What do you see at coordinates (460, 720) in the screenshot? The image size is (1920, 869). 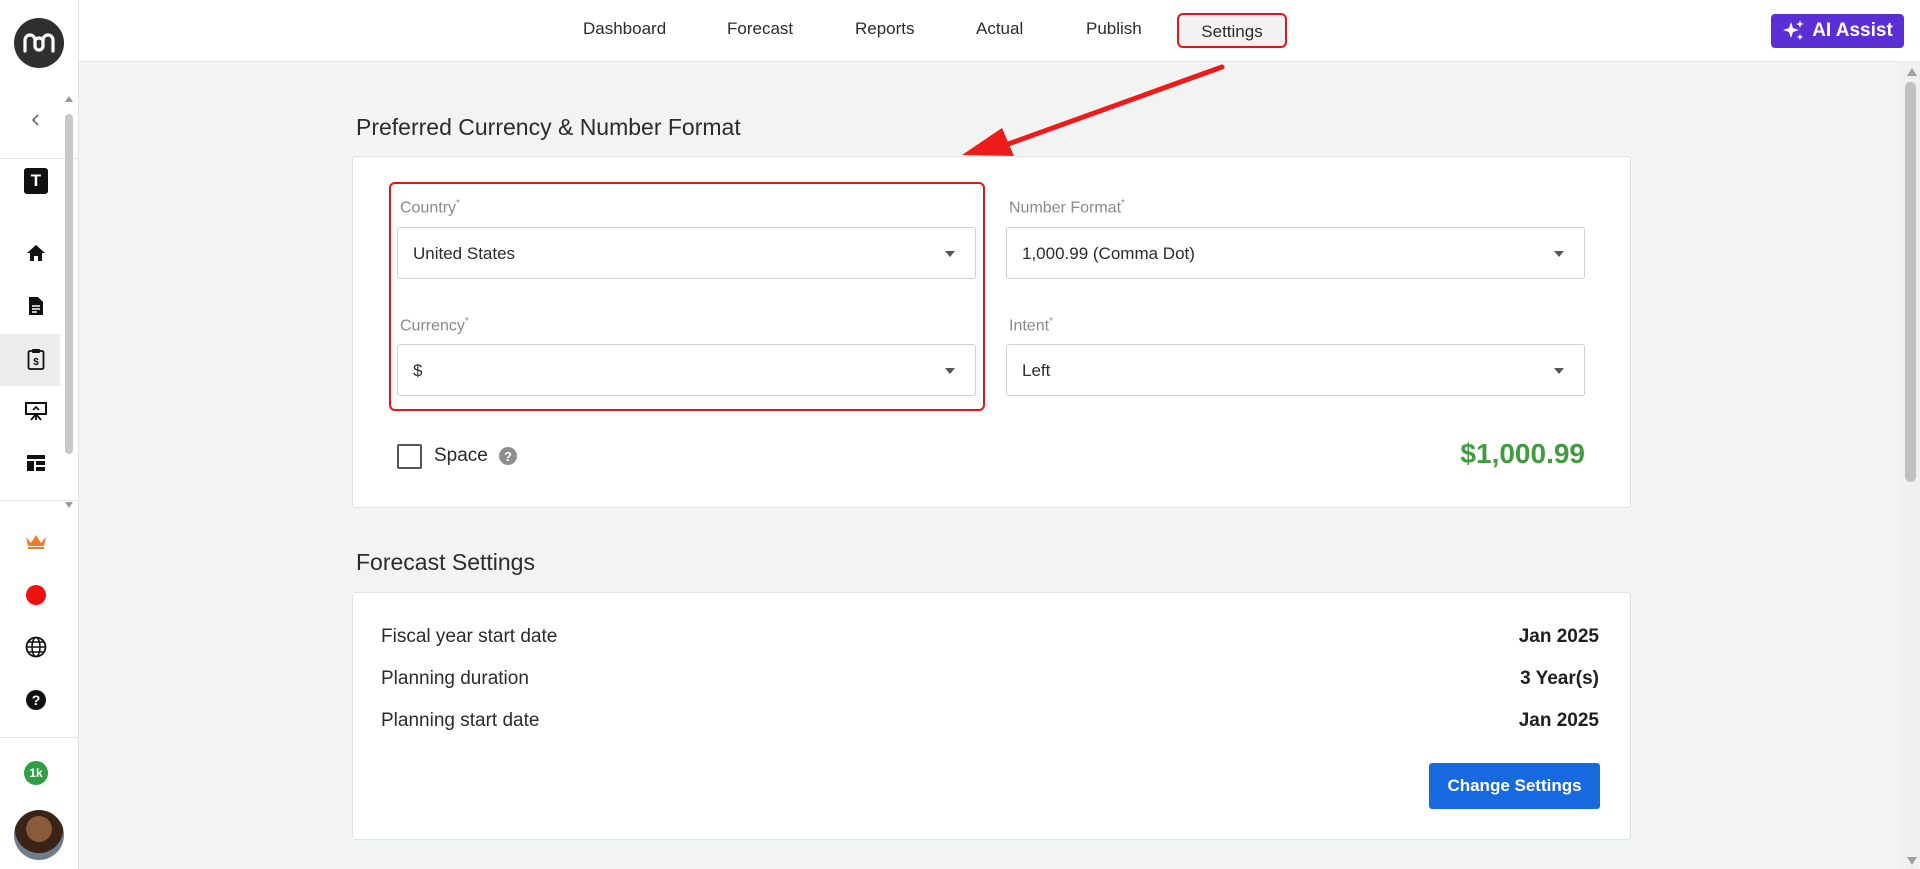 I see `planning-start-label: Planning start date` at bounding box center [460, 720].